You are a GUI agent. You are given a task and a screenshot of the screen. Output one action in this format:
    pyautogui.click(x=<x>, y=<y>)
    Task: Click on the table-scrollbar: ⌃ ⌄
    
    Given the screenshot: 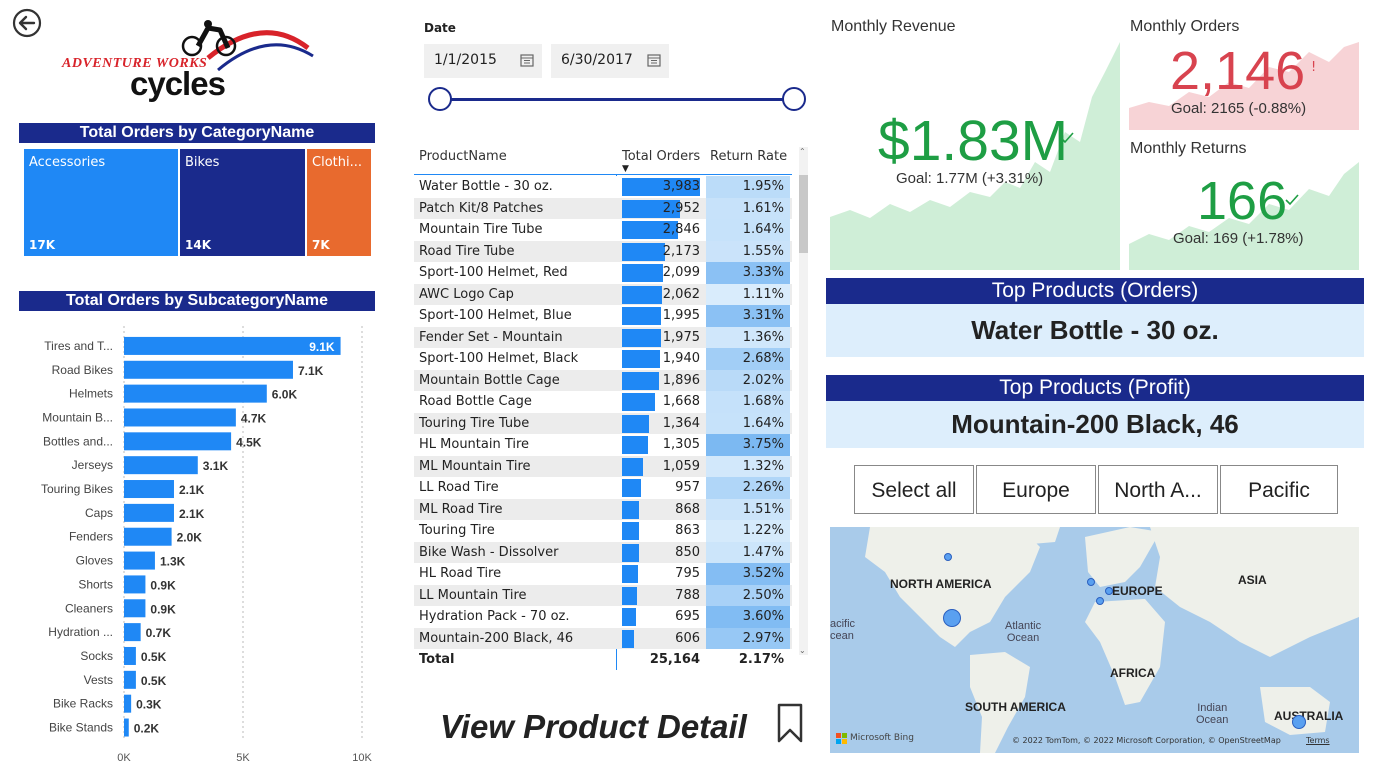 What is the action you would take?
    pyautogui.click(x=803, y=401)
    